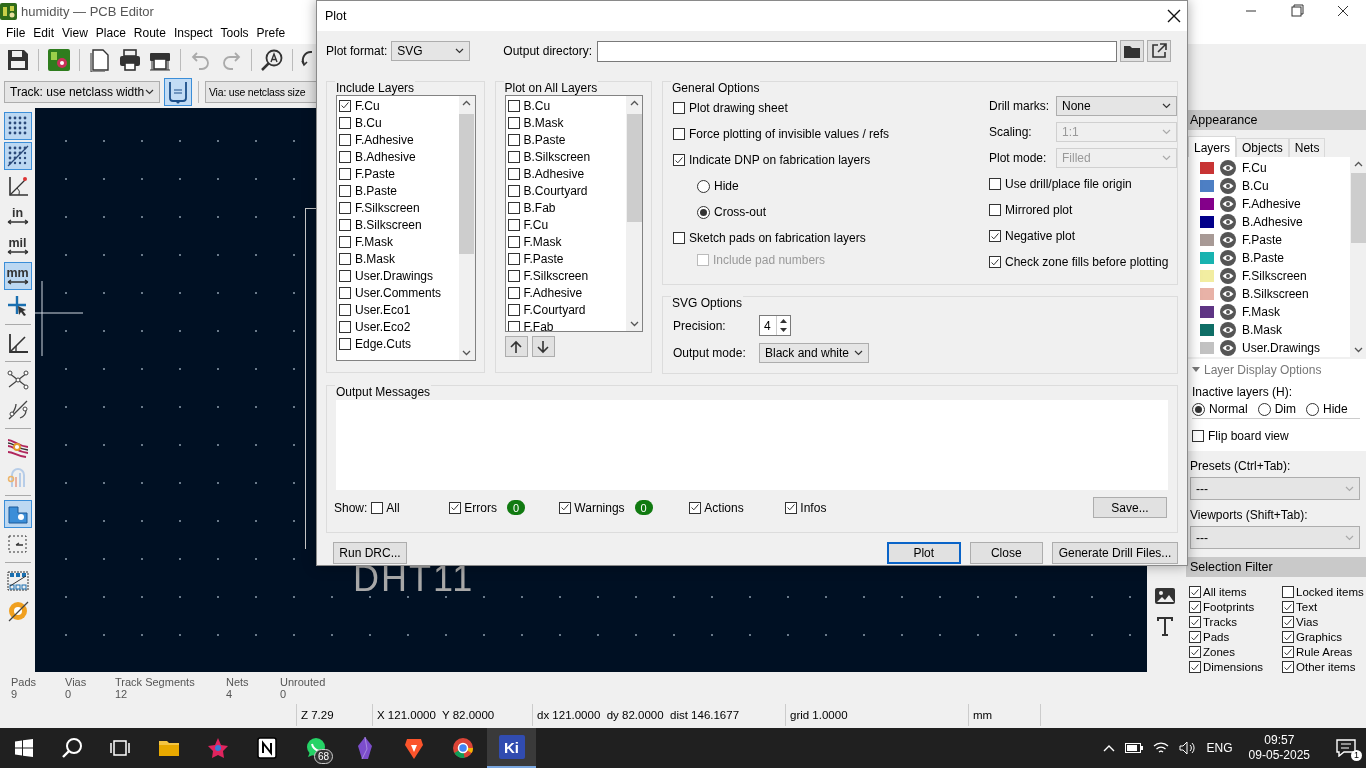 The image size is (1366, 768). What do you see at coordinates (17, 156) in the screenshot?
I see `grid-overrides-icon` at bounding box center [17, 156].